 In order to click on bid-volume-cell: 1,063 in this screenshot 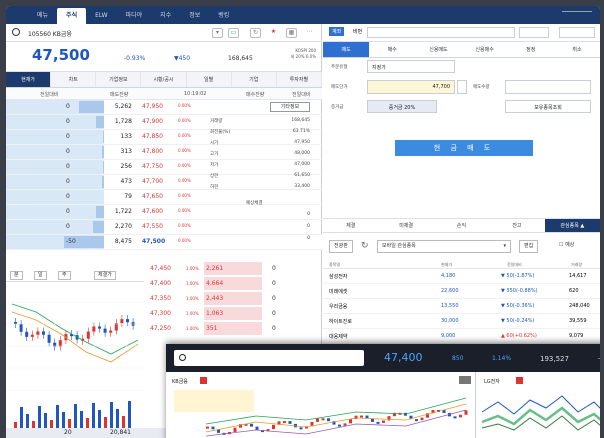, I will do `click(233, 313)`.